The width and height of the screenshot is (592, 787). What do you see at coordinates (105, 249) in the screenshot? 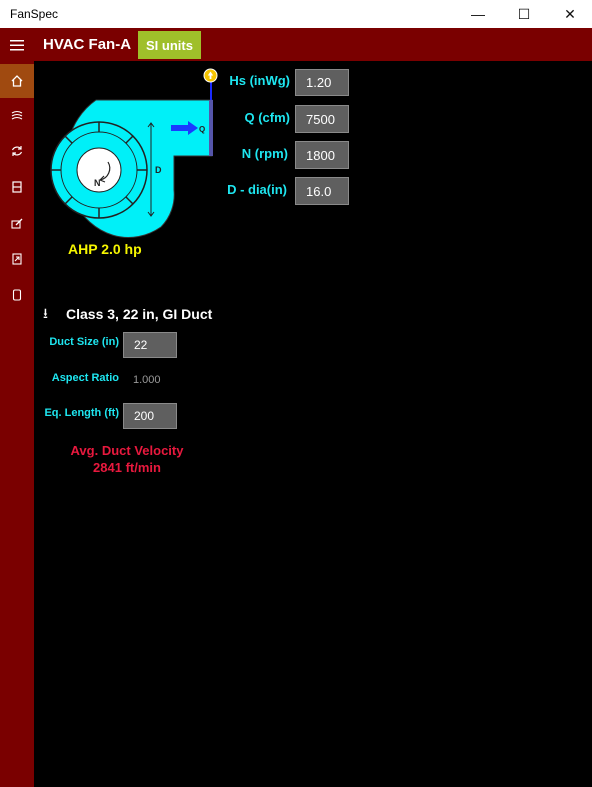
I see `ahp-value: AHP 2.0 hp` at bounding box center [105, 249].